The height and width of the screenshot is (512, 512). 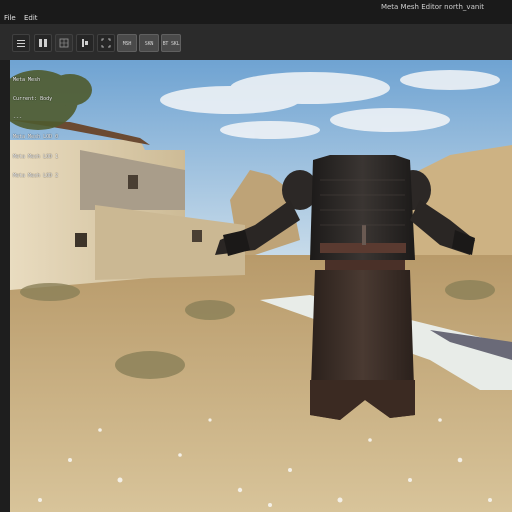 I want to click on grid-icon, so click(x=64, y=43).